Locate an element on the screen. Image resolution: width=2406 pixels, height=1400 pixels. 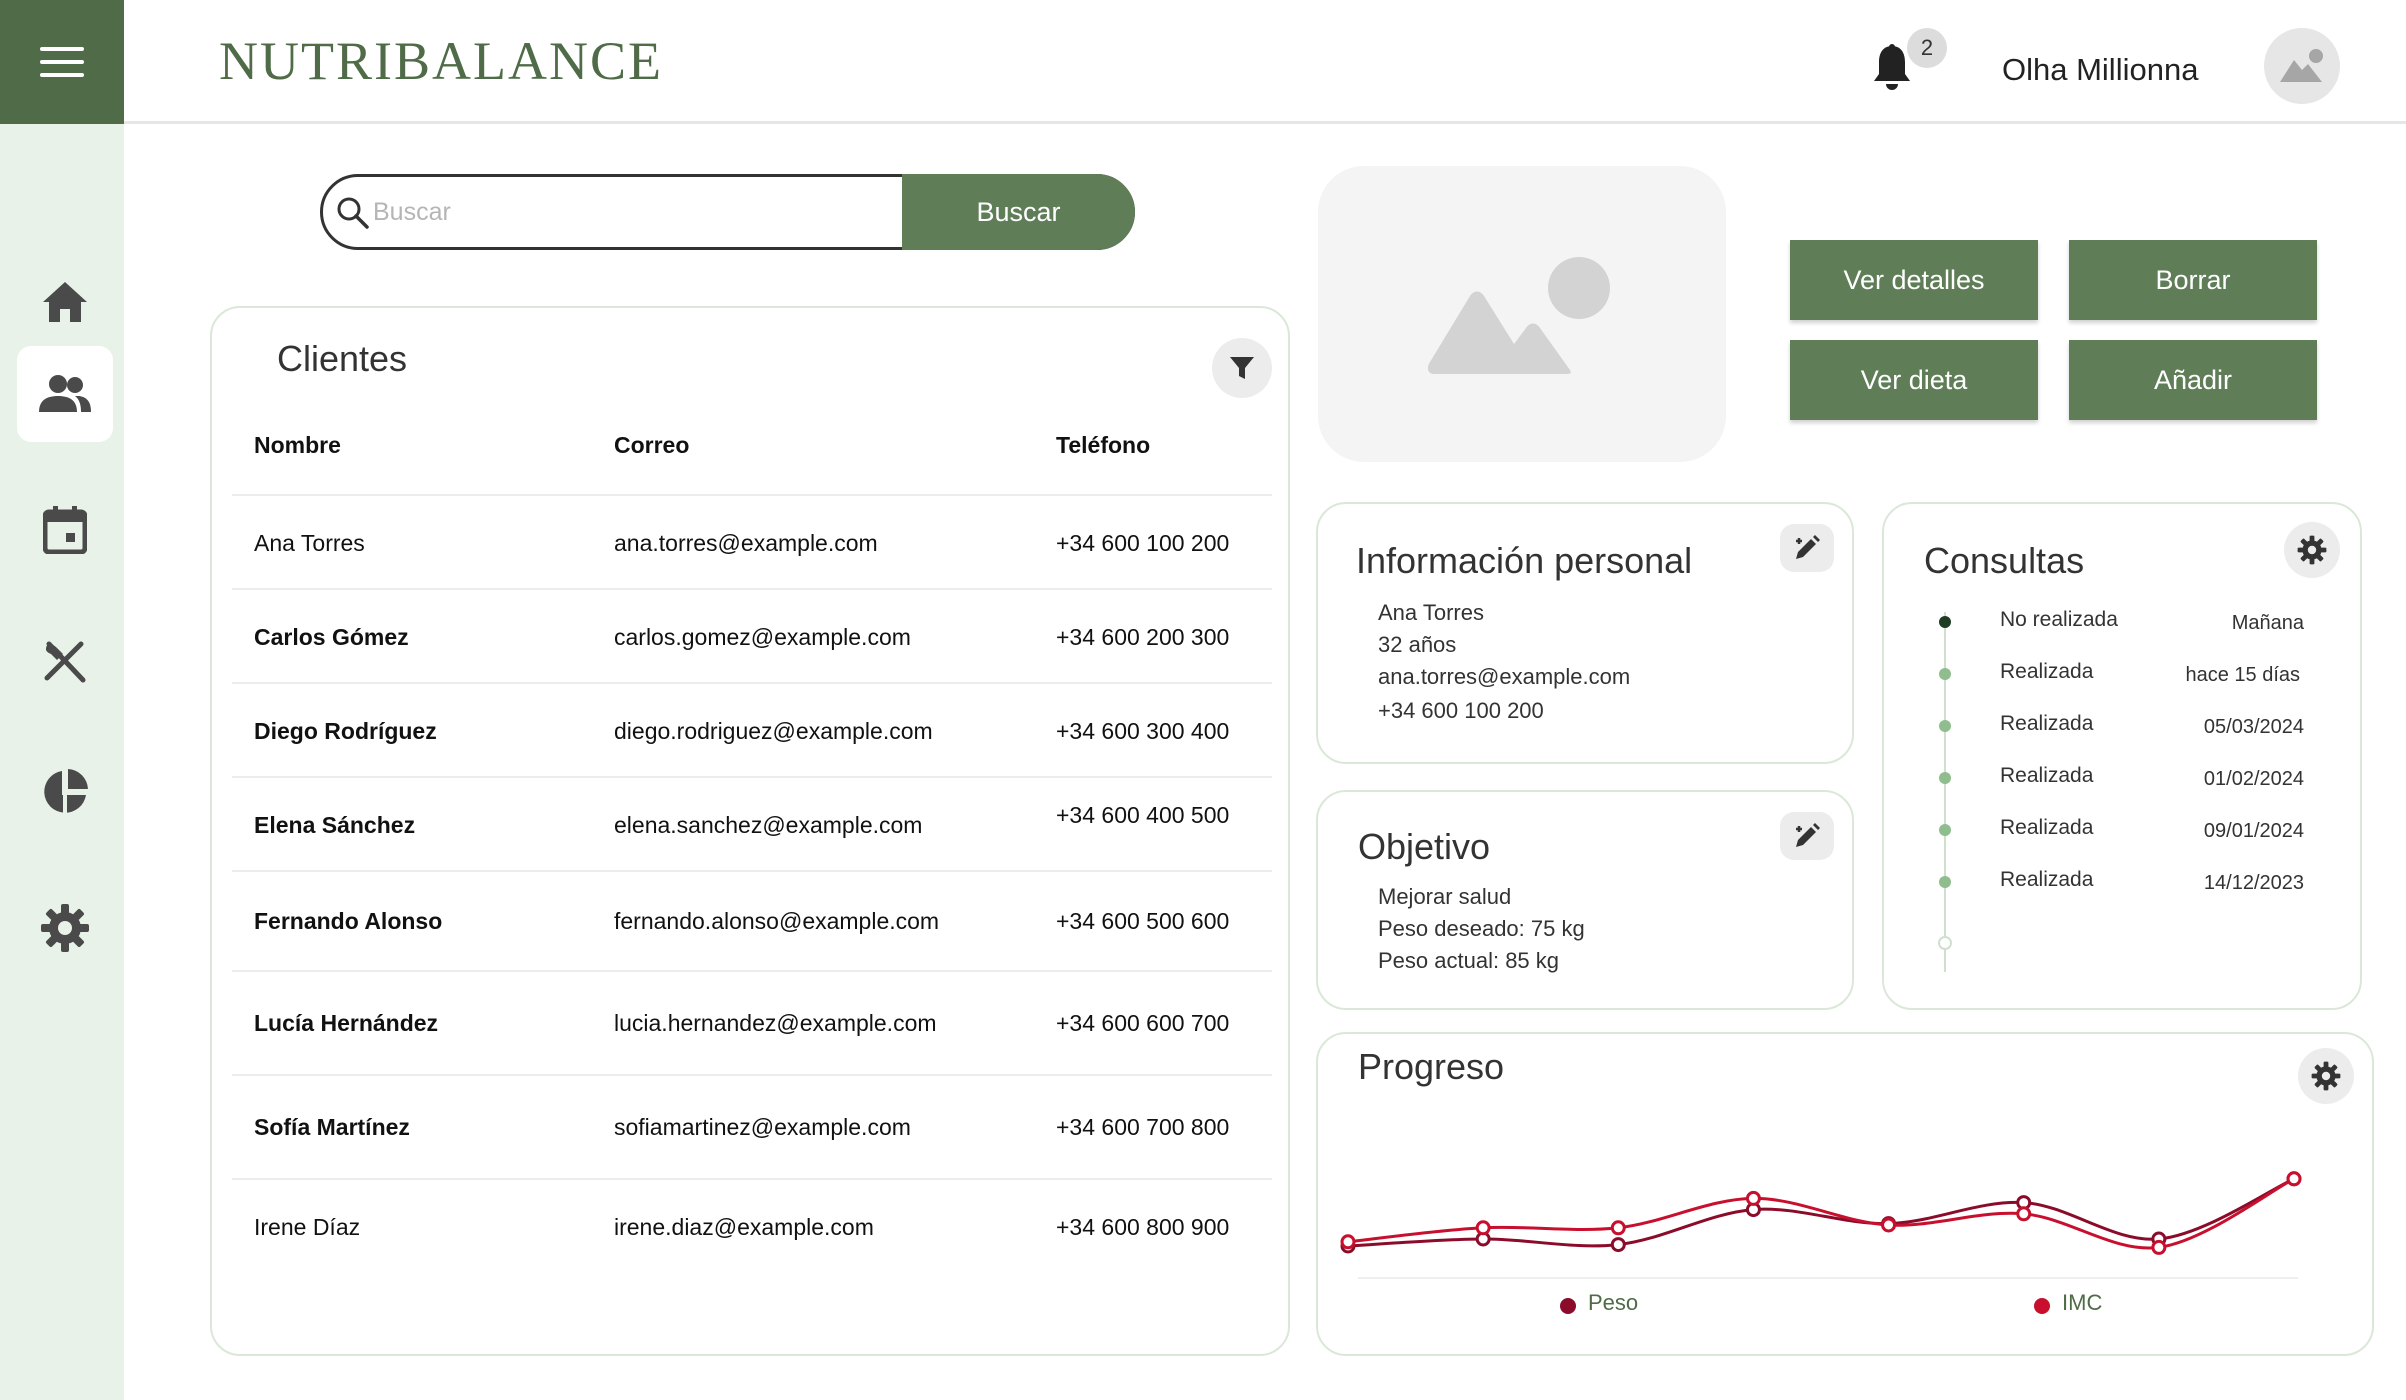
utensils-icon is located at coordinates (65, 662).